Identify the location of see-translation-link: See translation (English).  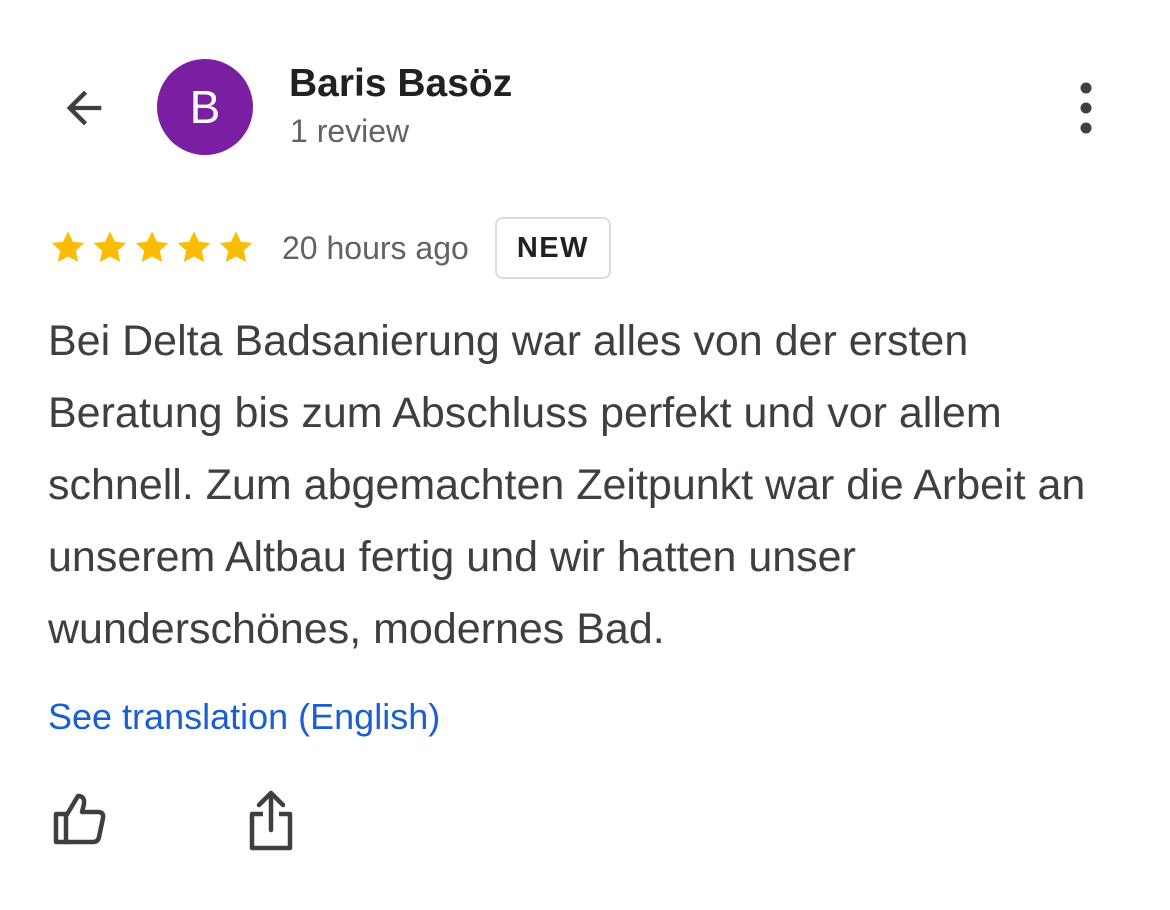
(244, 717).